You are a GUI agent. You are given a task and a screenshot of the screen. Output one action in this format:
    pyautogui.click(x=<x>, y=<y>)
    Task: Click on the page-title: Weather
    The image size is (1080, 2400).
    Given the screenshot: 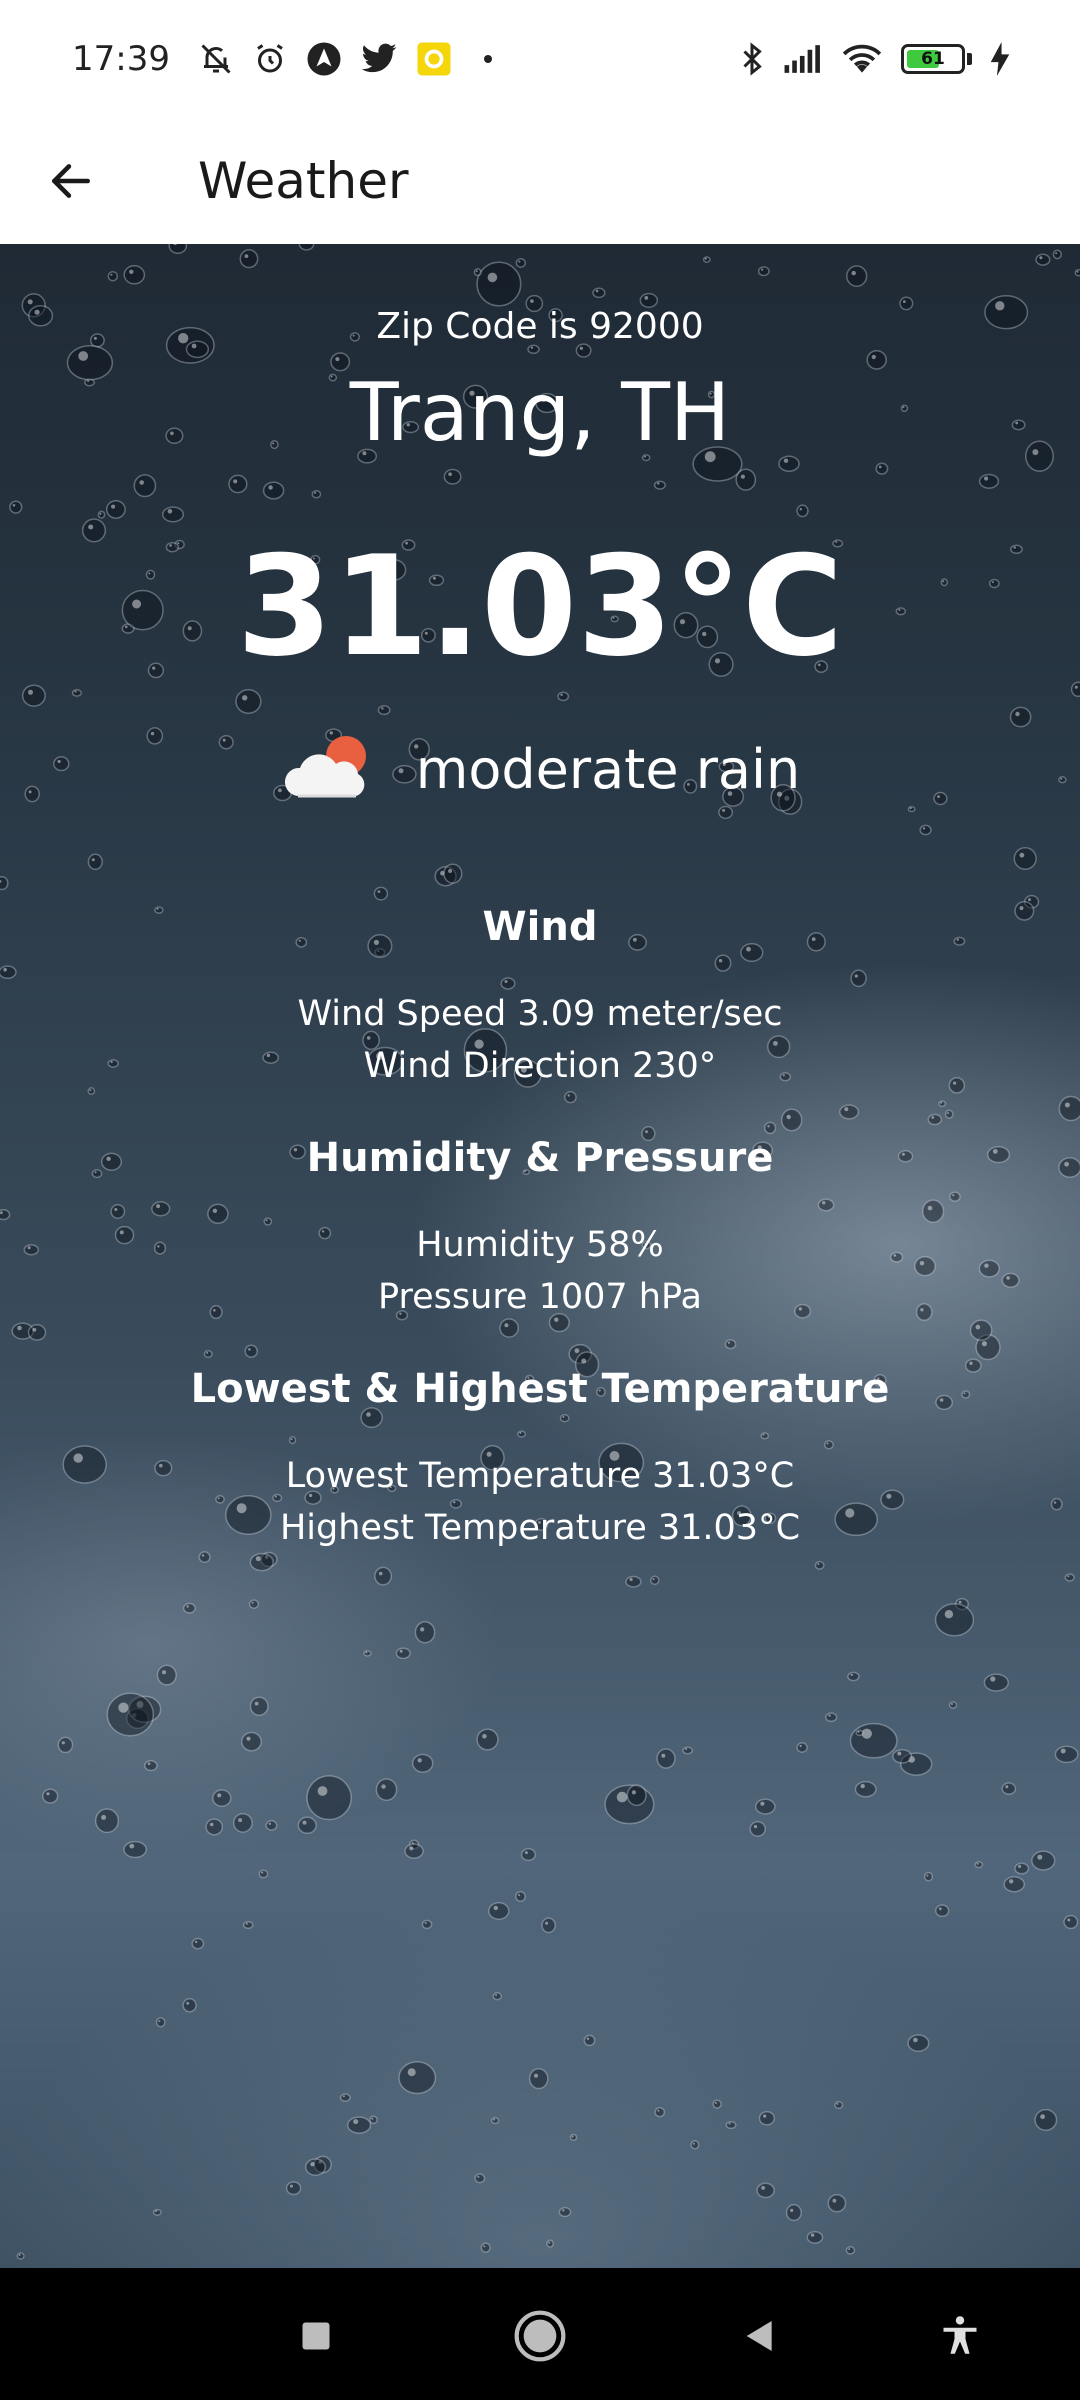 What is the action you would take?
    pyautogui.click(x=303, y=181)
    